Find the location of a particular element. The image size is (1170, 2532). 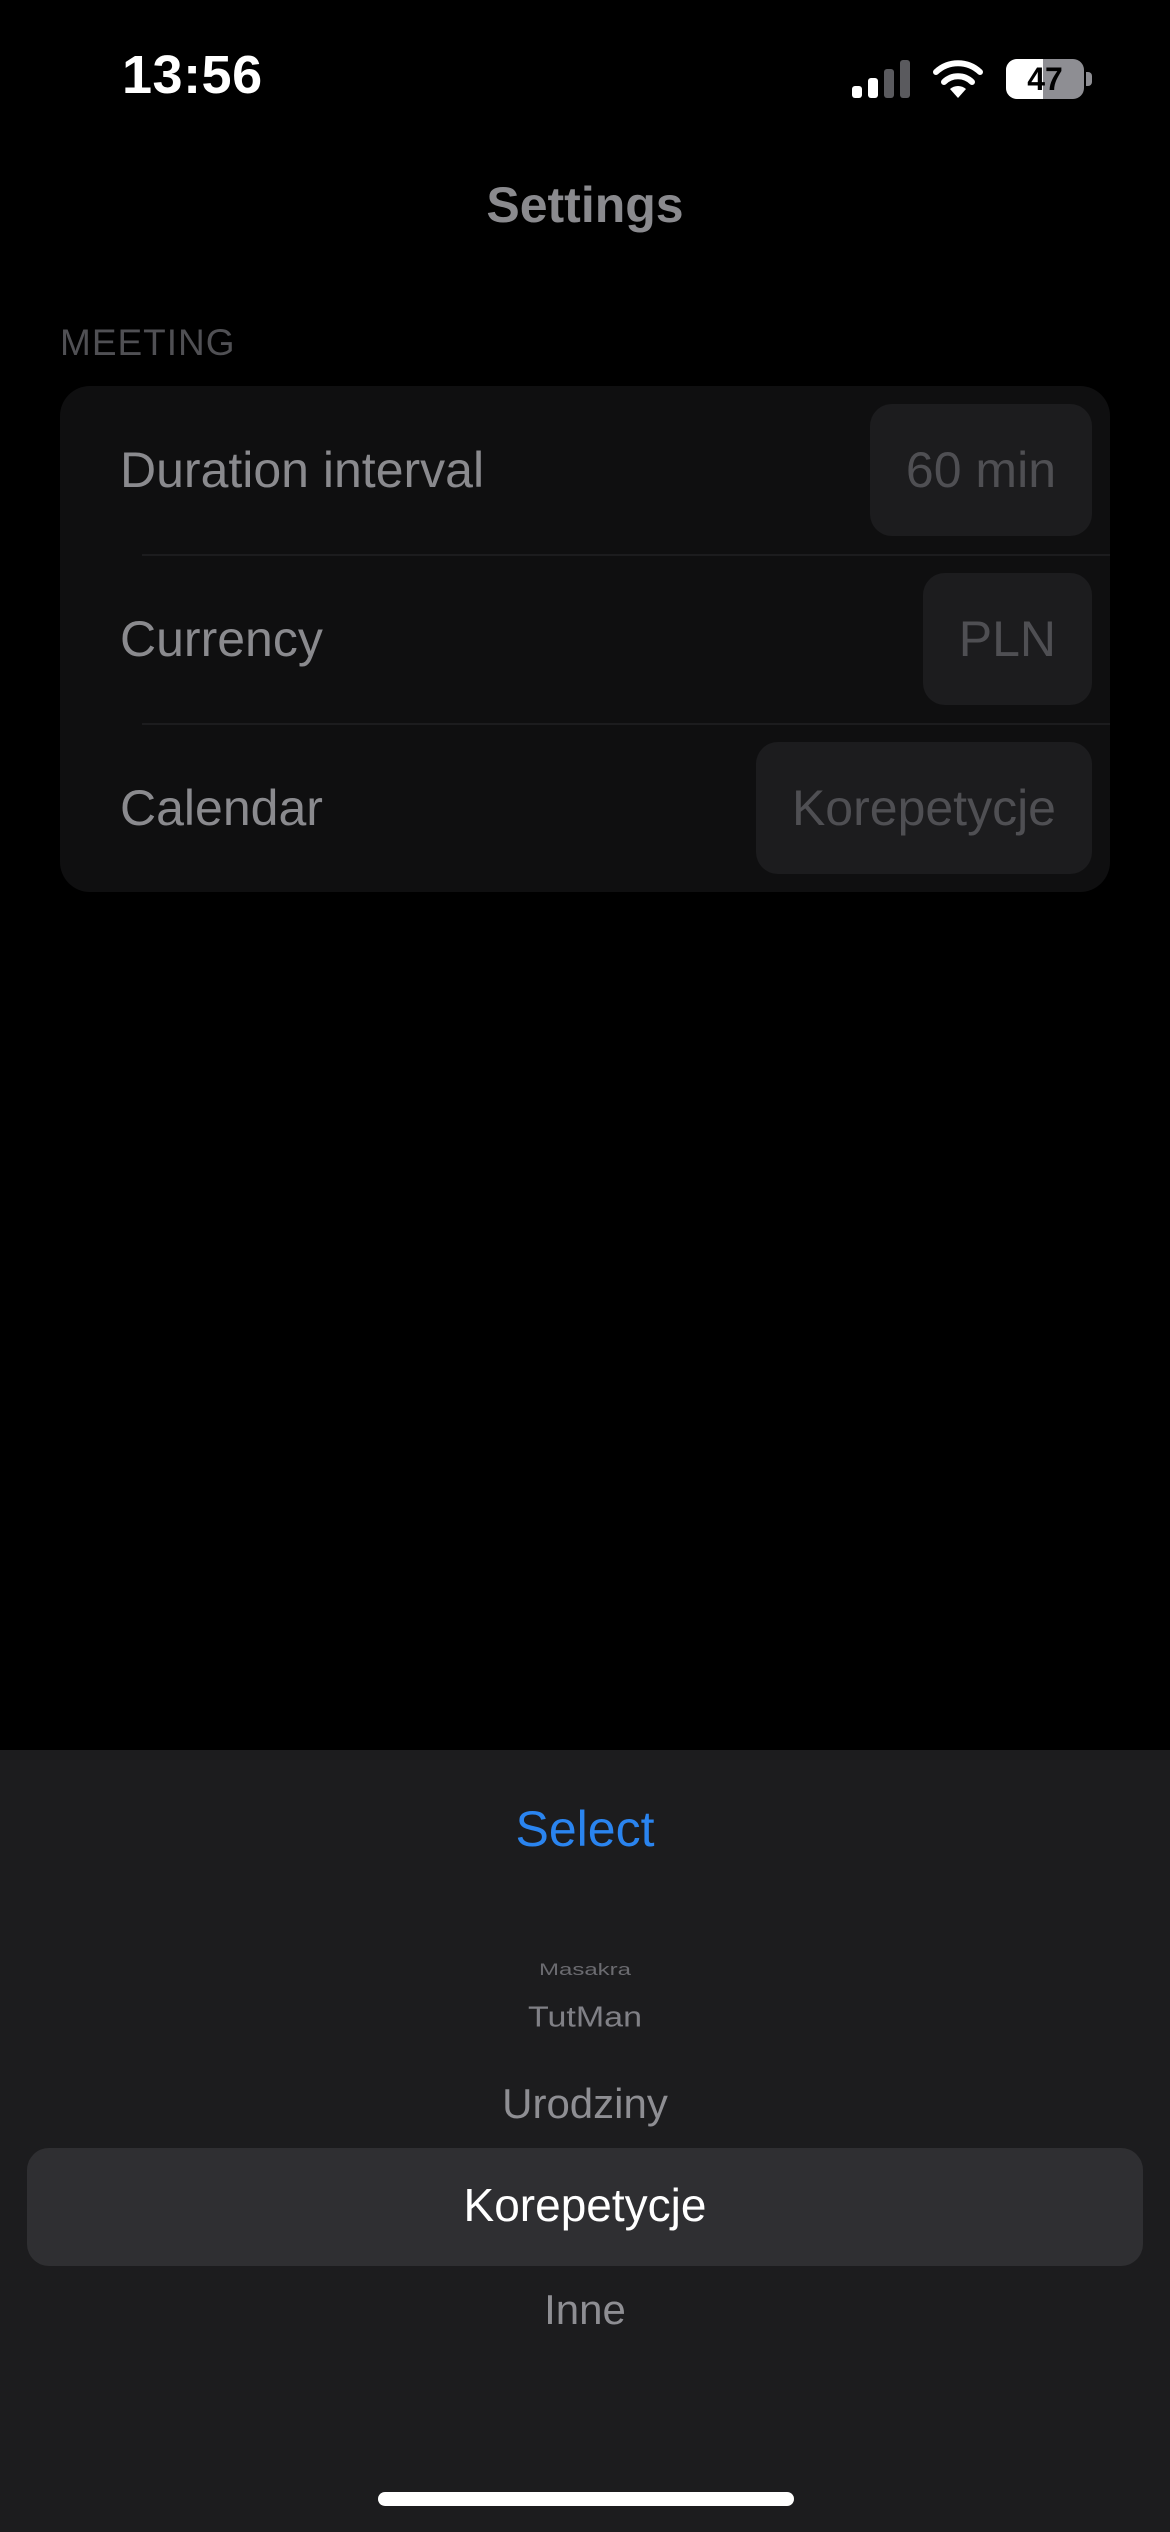

home-indicator is located at coordinates (586, 2499).